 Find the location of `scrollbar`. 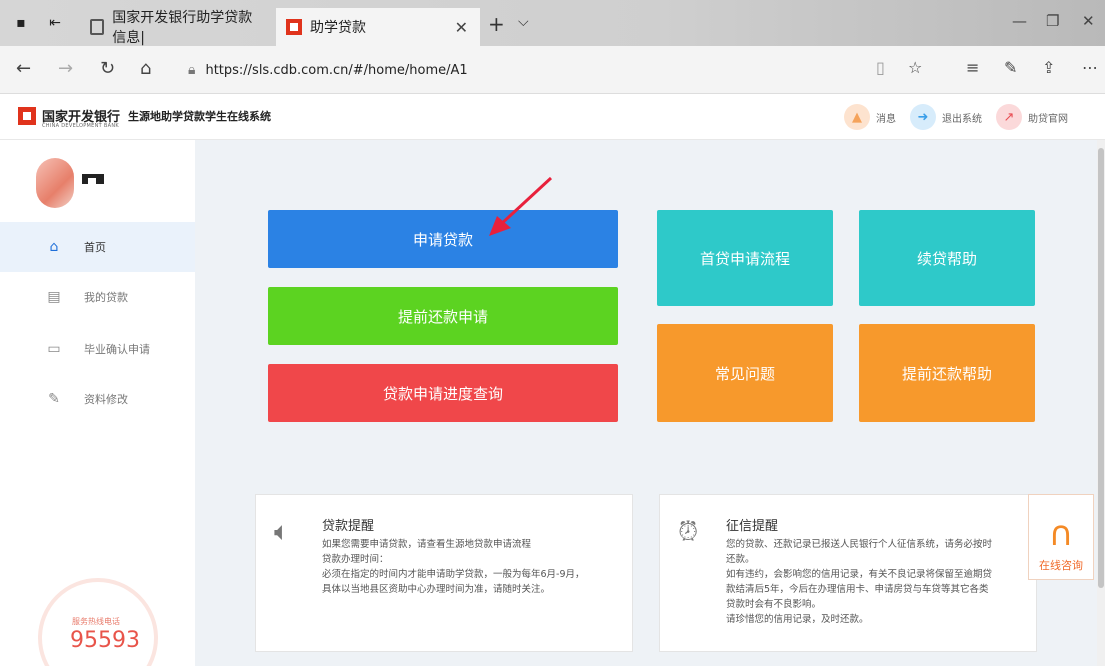

scrollbar is located at coordinates (1101, 403).